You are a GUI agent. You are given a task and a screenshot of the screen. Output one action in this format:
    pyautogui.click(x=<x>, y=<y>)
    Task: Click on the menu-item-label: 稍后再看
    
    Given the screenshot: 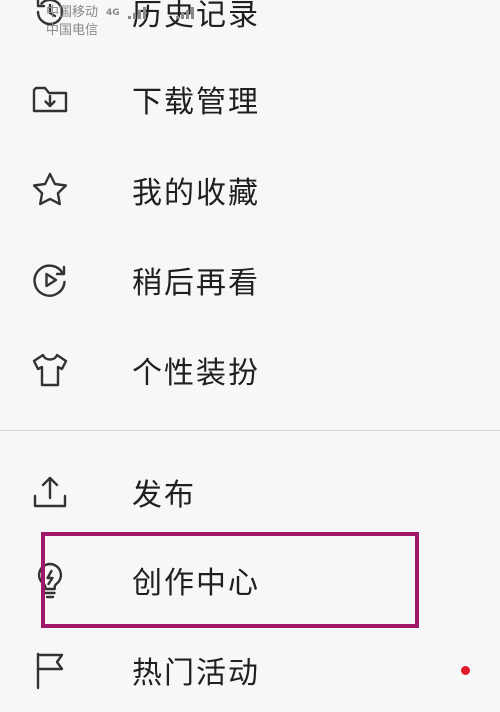 What is the action you would take?
    pyautogui.click(x=196, y=283)
    